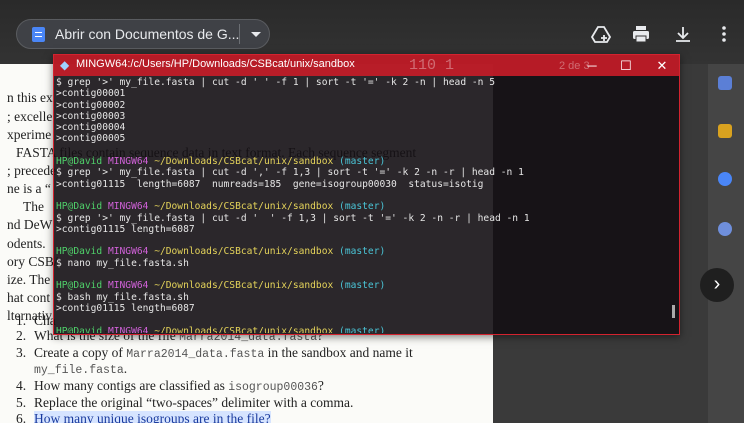 The height and width of the screenshot is (423, 744). I want to click on mingw-icon: ◆, so click(65, 65).